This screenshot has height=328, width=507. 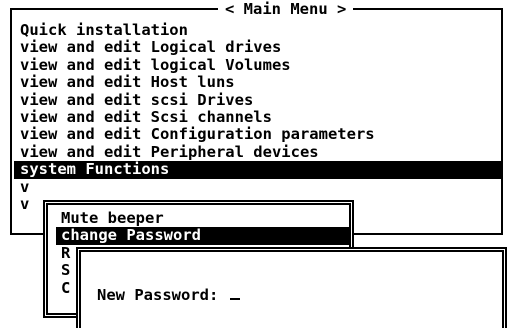 I want to click on menu-item-peripheral-devices: view and edit Peripheral devices, so click(x=260, y=152).